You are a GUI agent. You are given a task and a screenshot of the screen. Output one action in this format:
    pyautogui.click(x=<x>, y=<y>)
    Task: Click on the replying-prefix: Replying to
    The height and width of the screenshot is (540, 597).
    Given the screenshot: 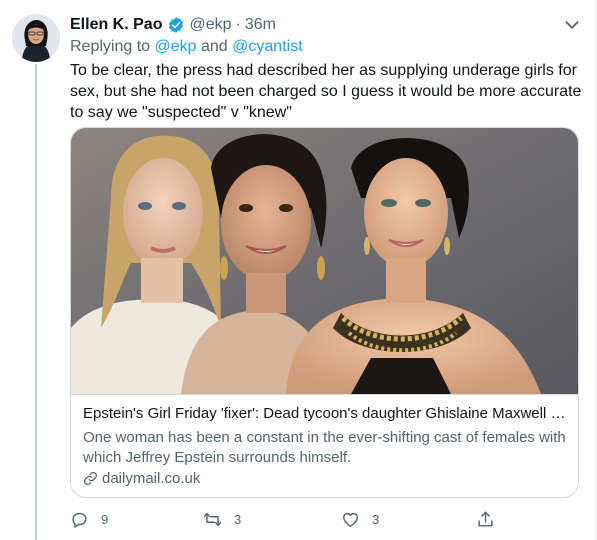 What is the action you would take?
    pyautogui.click(x=110, y=46)
    